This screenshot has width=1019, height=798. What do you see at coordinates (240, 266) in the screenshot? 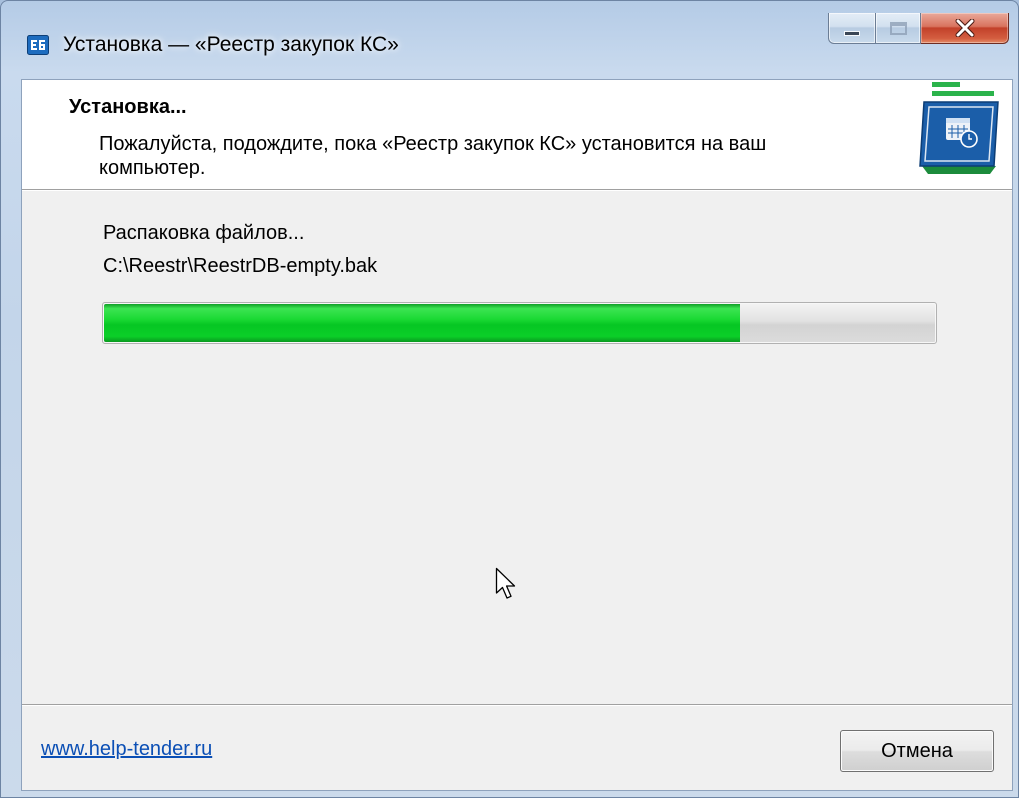
I see `current-file-path: C:\Reestr\ReestrDB-empty.bak` at bounding box center [240, 266].